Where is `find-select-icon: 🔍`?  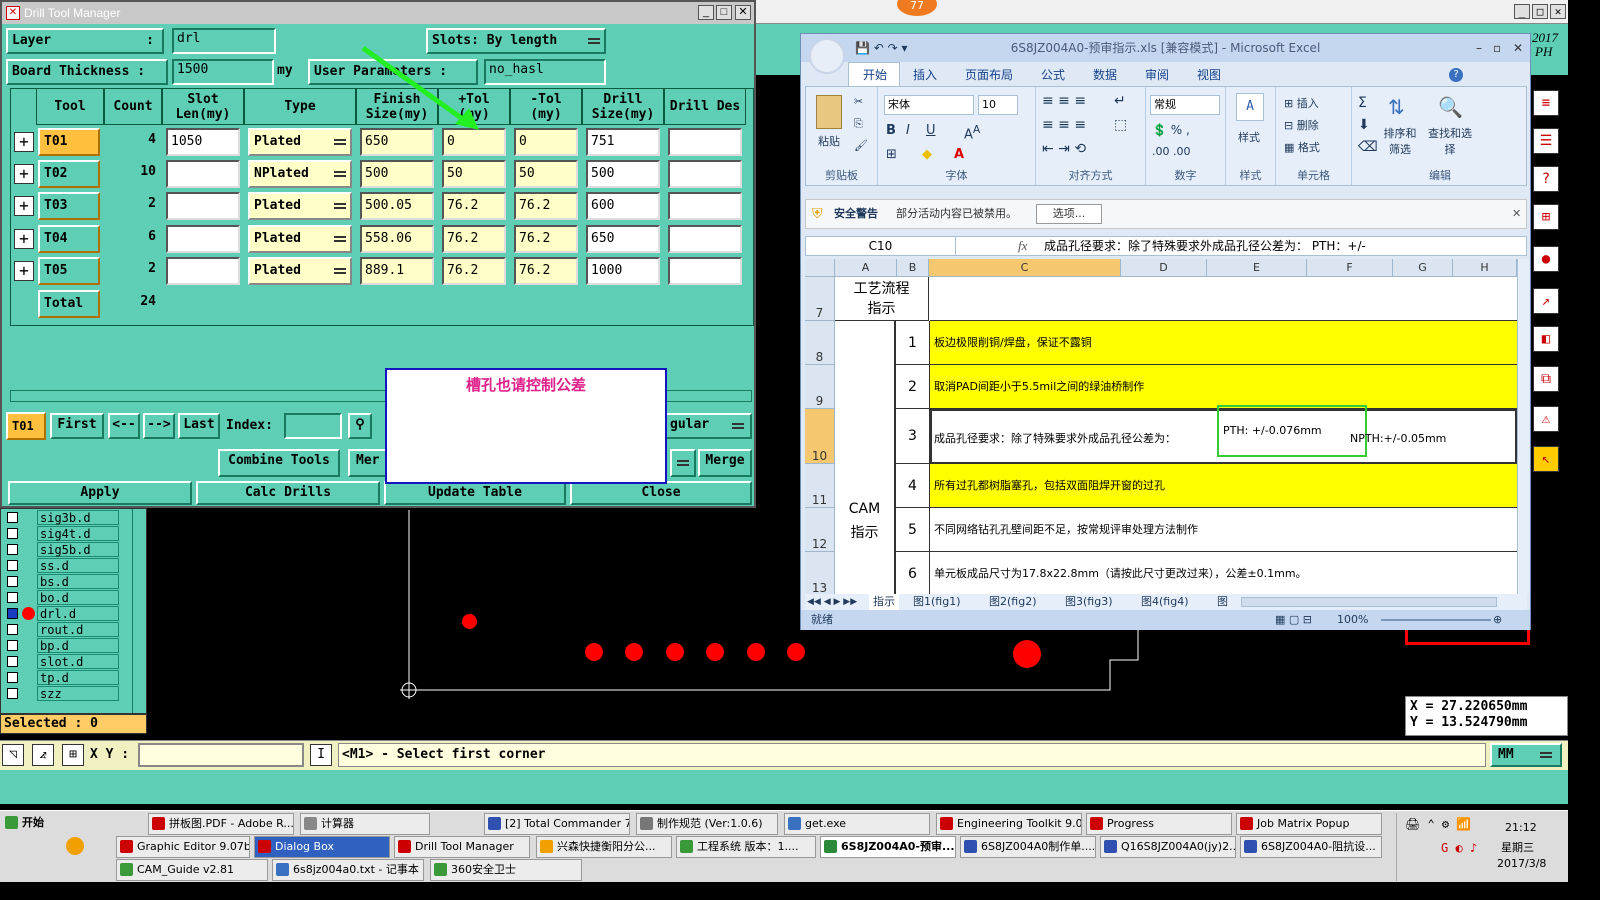 find-select-icon: 🔍 is located at coordinates (1450, 107).